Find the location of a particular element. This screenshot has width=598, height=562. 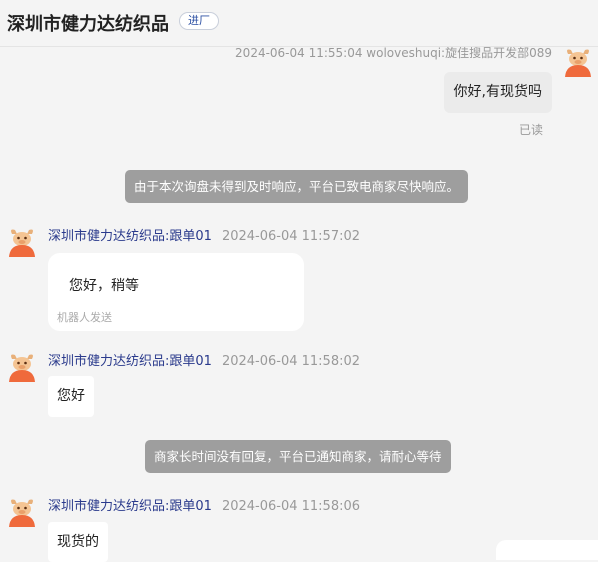

robot-sent-tag: 机器人发送 is located at coordinates (84, 317).